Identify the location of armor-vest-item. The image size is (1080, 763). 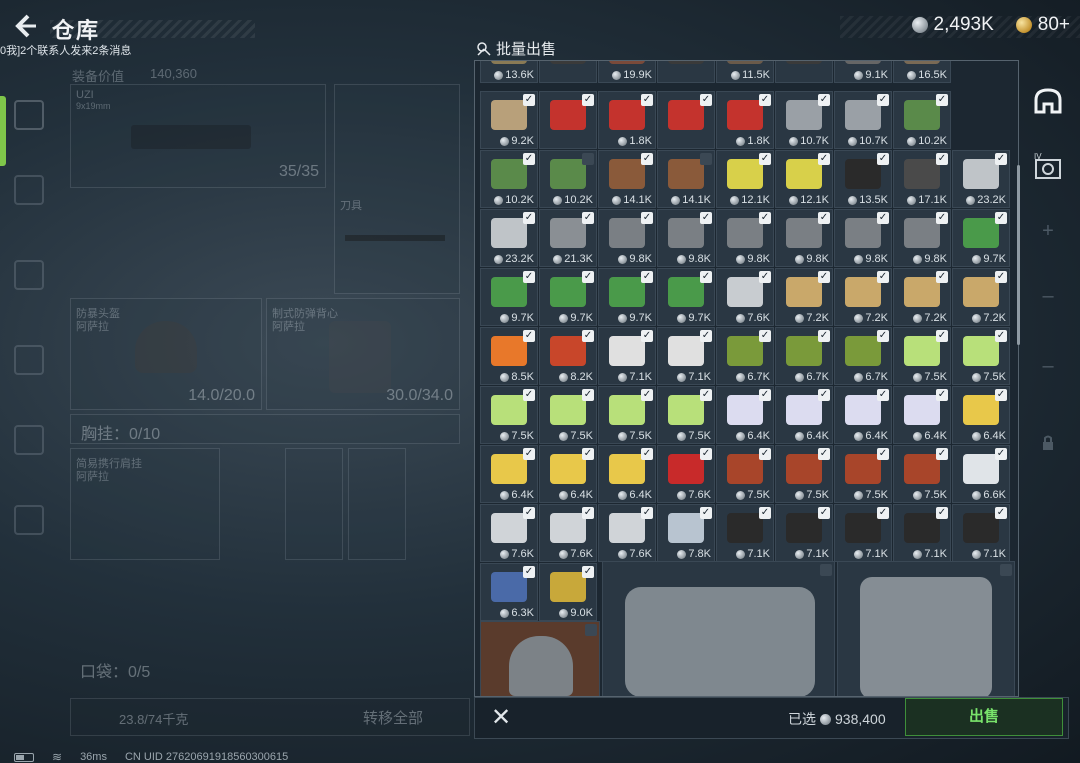
(718, 628).